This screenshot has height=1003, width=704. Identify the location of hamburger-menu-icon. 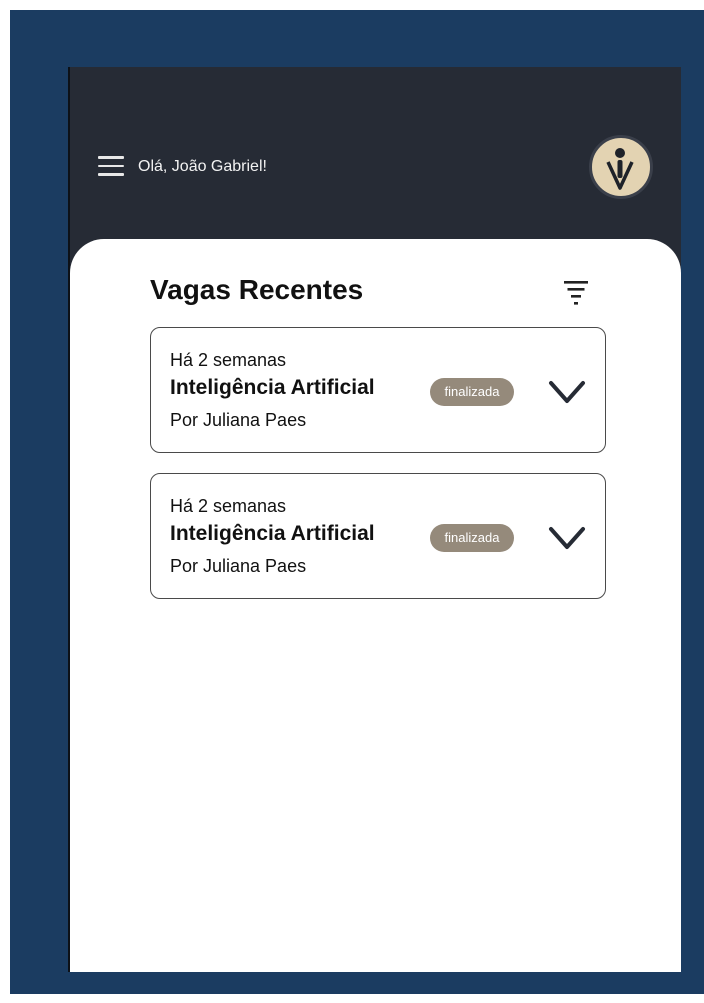
(111, 167).